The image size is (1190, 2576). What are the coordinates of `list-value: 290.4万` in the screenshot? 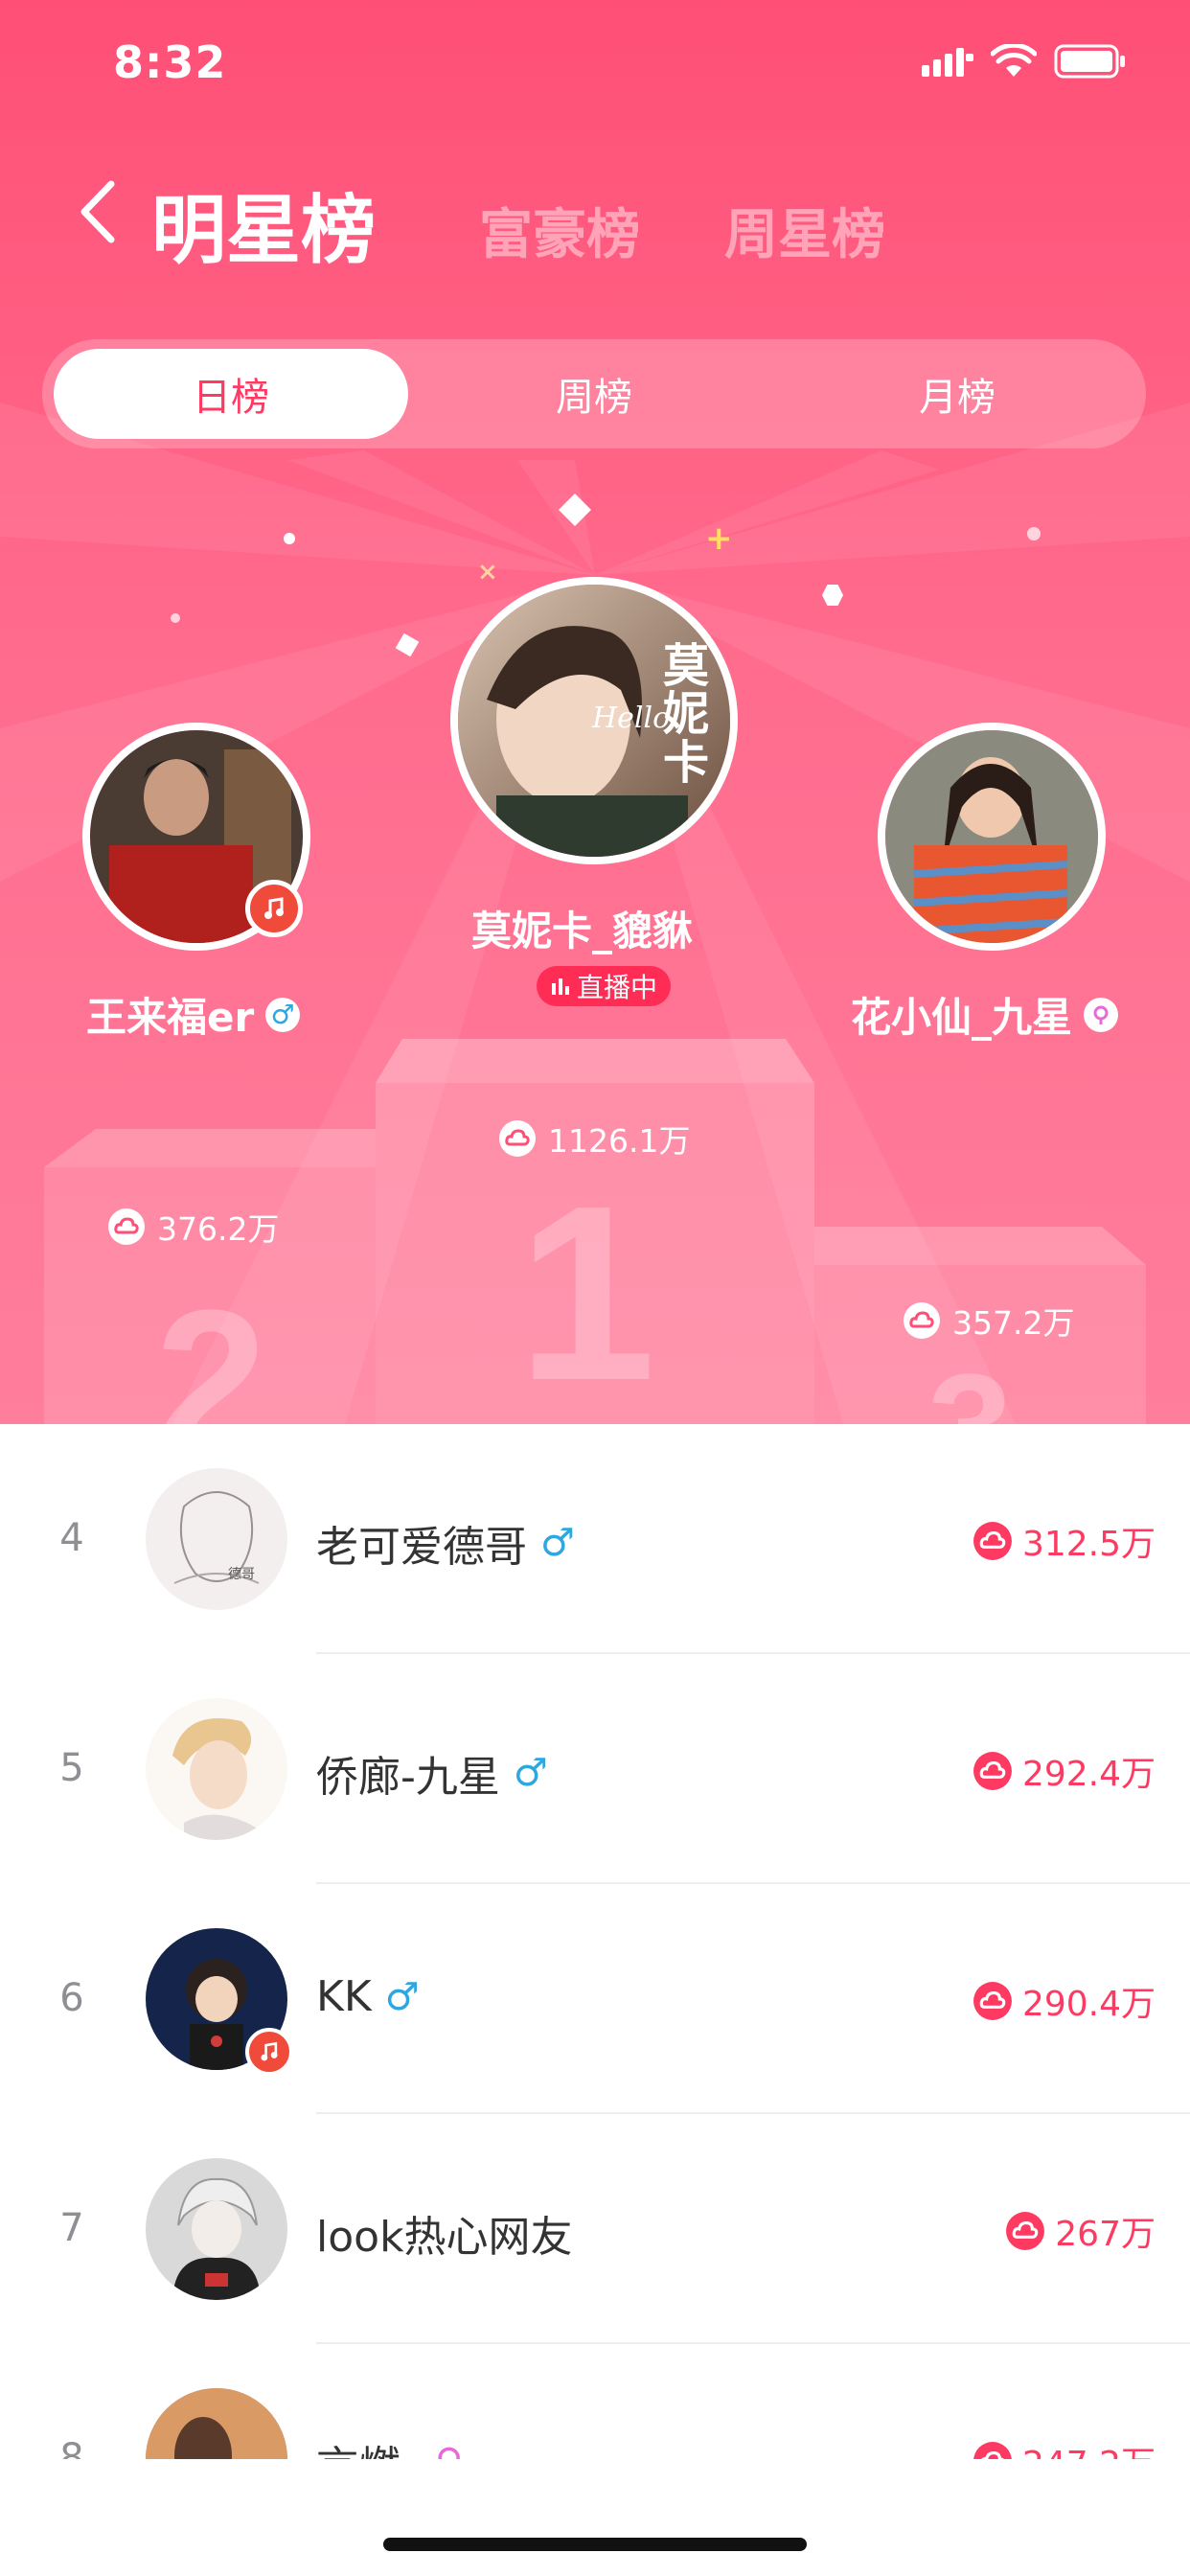 It's located at (1065, 2001).